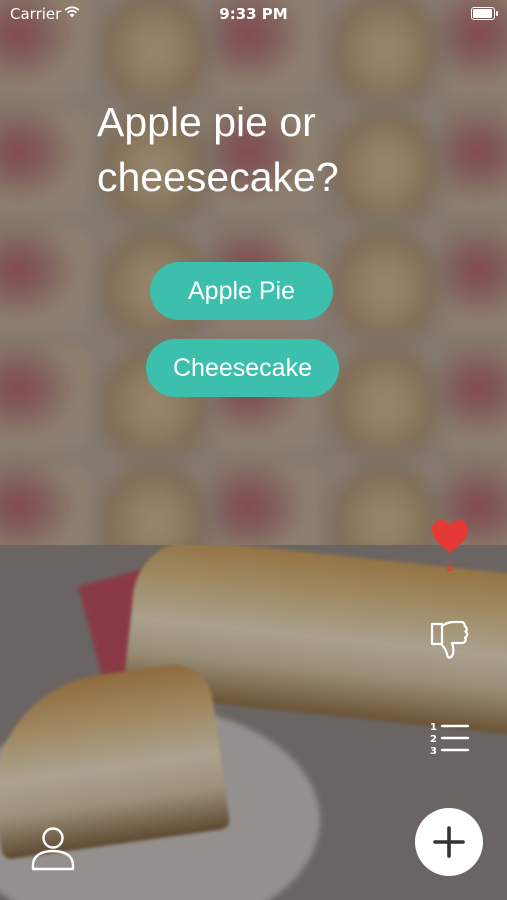 This screenshot has height=900, width=507. Describe the element at coordinates (433, 727) in the screenshot. I see `svg-text: 1` at that location.